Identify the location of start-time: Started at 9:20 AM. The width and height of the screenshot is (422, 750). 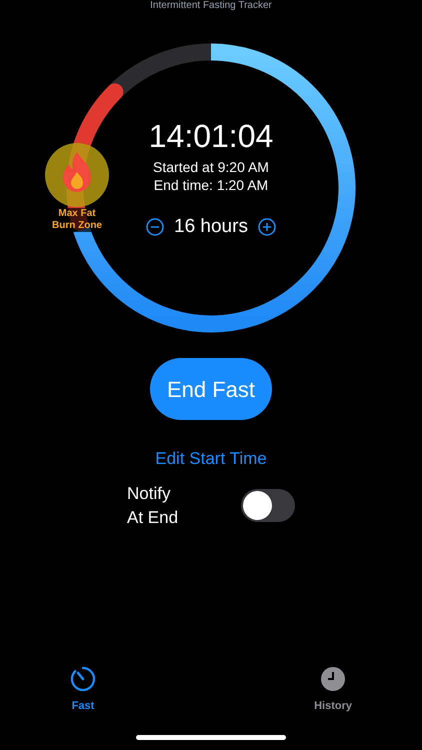
(211, 167).